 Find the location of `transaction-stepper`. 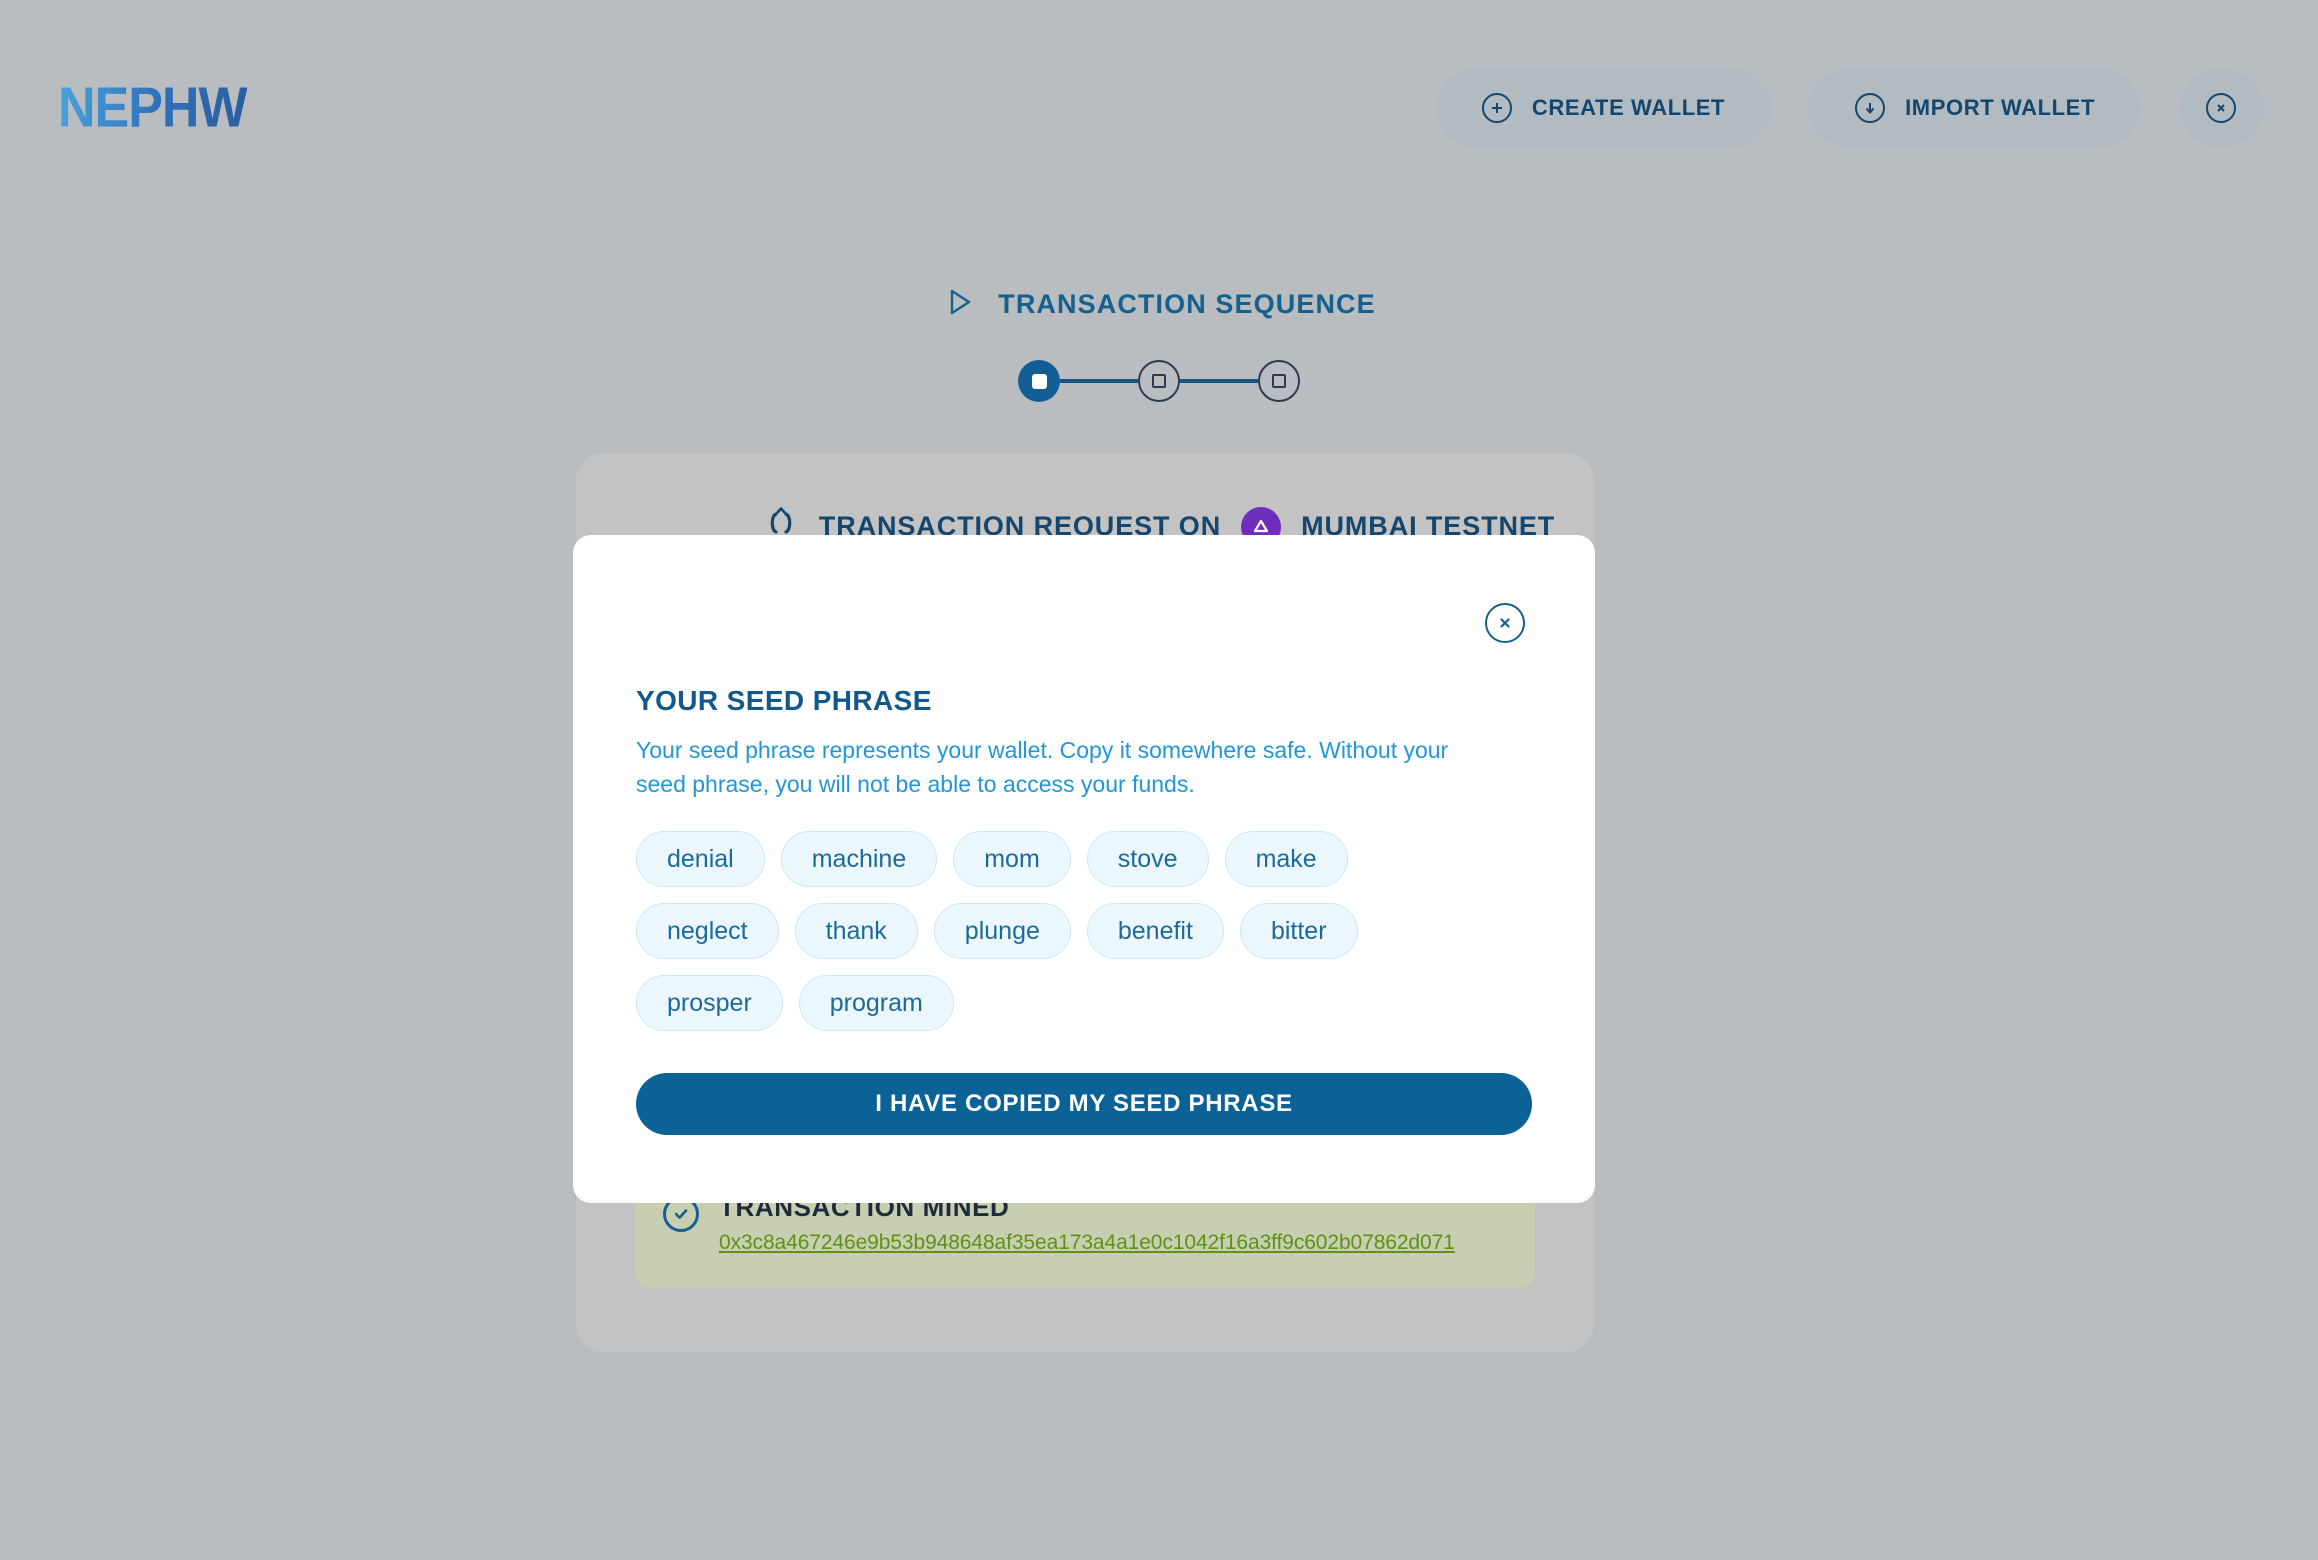

transaction-stepper is located at coordinates (1159, 381).